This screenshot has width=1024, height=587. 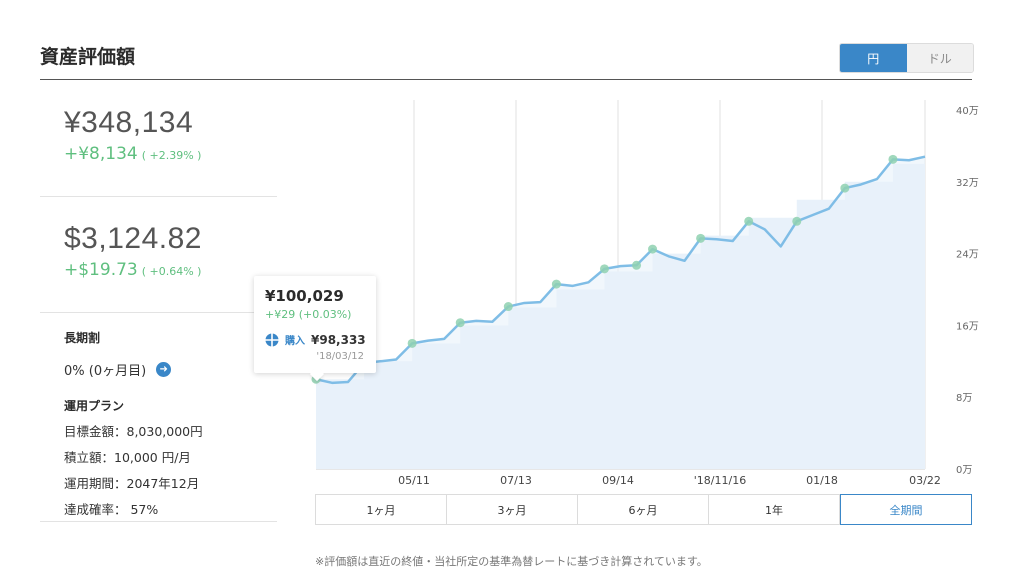 What do you see at coordinates (964, 470) in the screenshot?
I see `y-tick-label-0: 0万` at bounding box center [964, 470].